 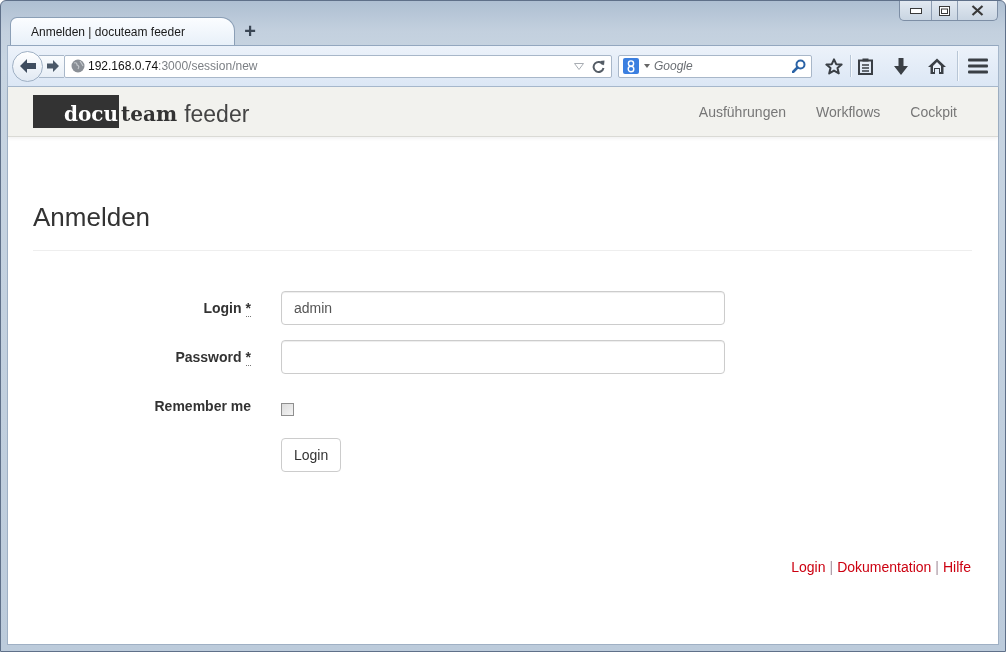 What do you see at coordinates (212, 357) in the screenshot?
I see `field-label: Password *` at bounding box center [212, 357].